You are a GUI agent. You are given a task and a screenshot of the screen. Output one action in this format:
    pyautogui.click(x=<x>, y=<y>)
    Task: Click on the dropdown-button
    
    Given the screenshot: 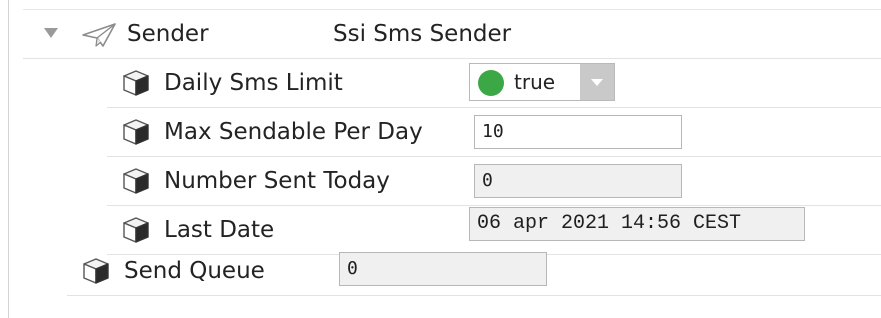 What is the action you would take?
    pyautogui.click(x=597, y=82)
    